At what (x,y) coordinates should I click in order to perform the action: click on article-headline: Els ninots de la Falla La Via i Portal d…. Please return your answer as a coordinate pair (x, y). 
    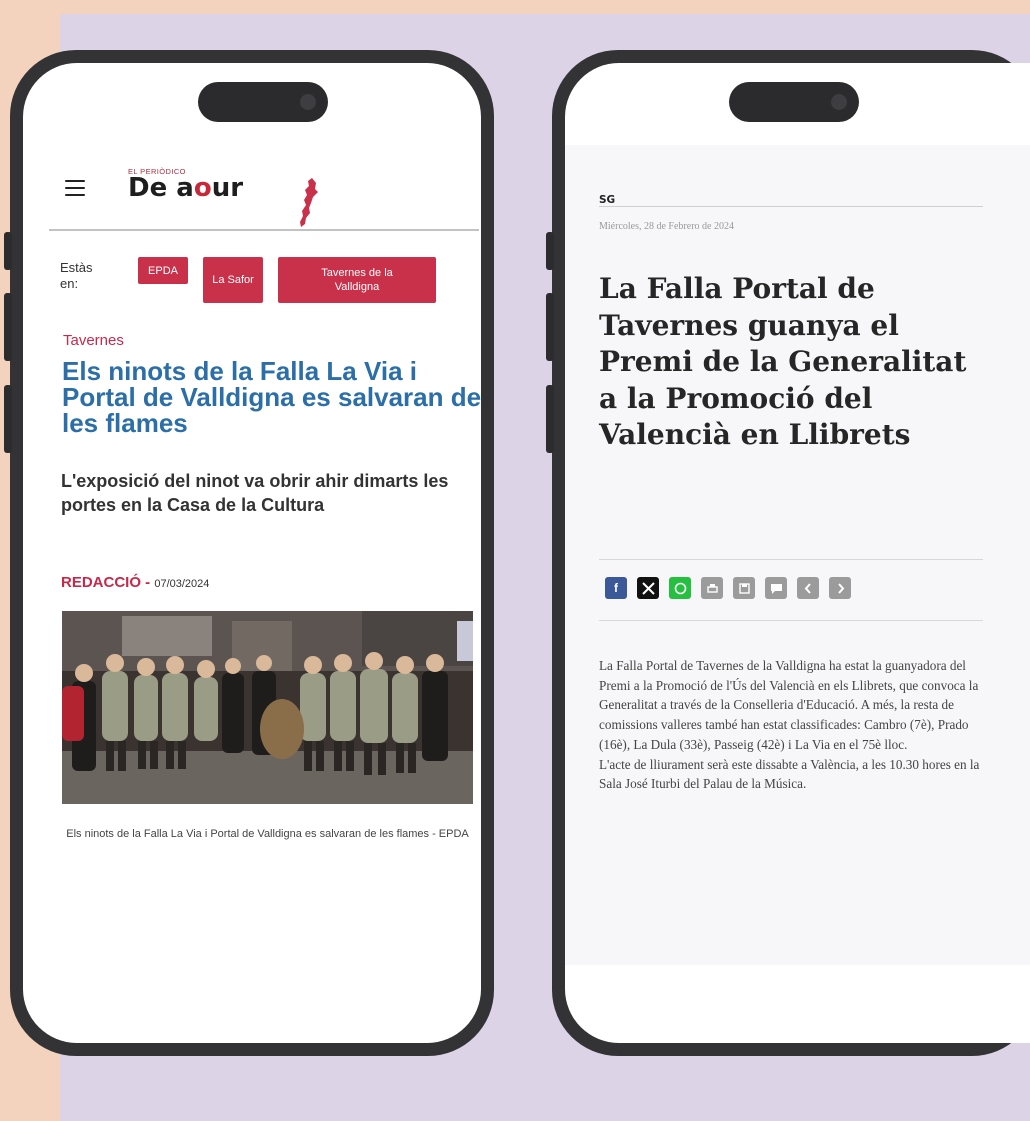
    Looking at the image, I should click on (271, 397).